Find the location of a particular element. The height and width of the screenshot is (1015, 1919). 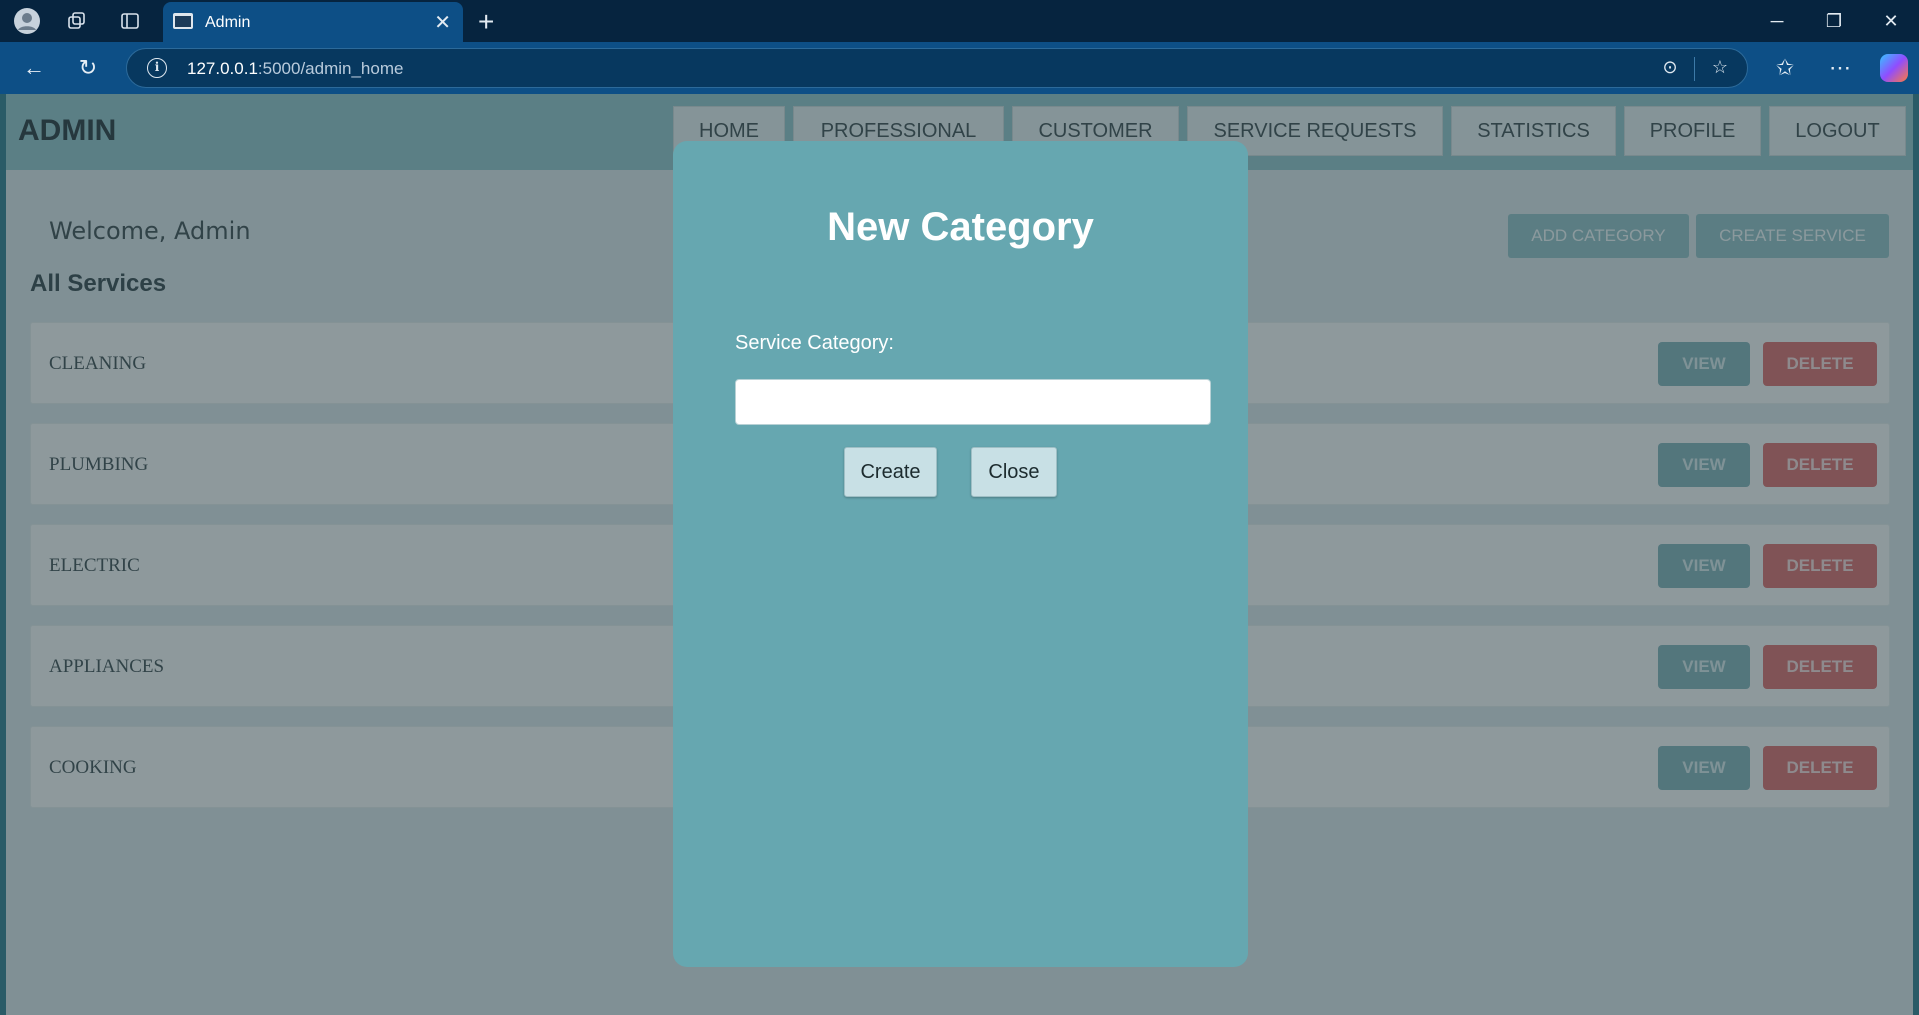

browser-tab-admin: Admin ✕ is located at coordinates (313, 22).